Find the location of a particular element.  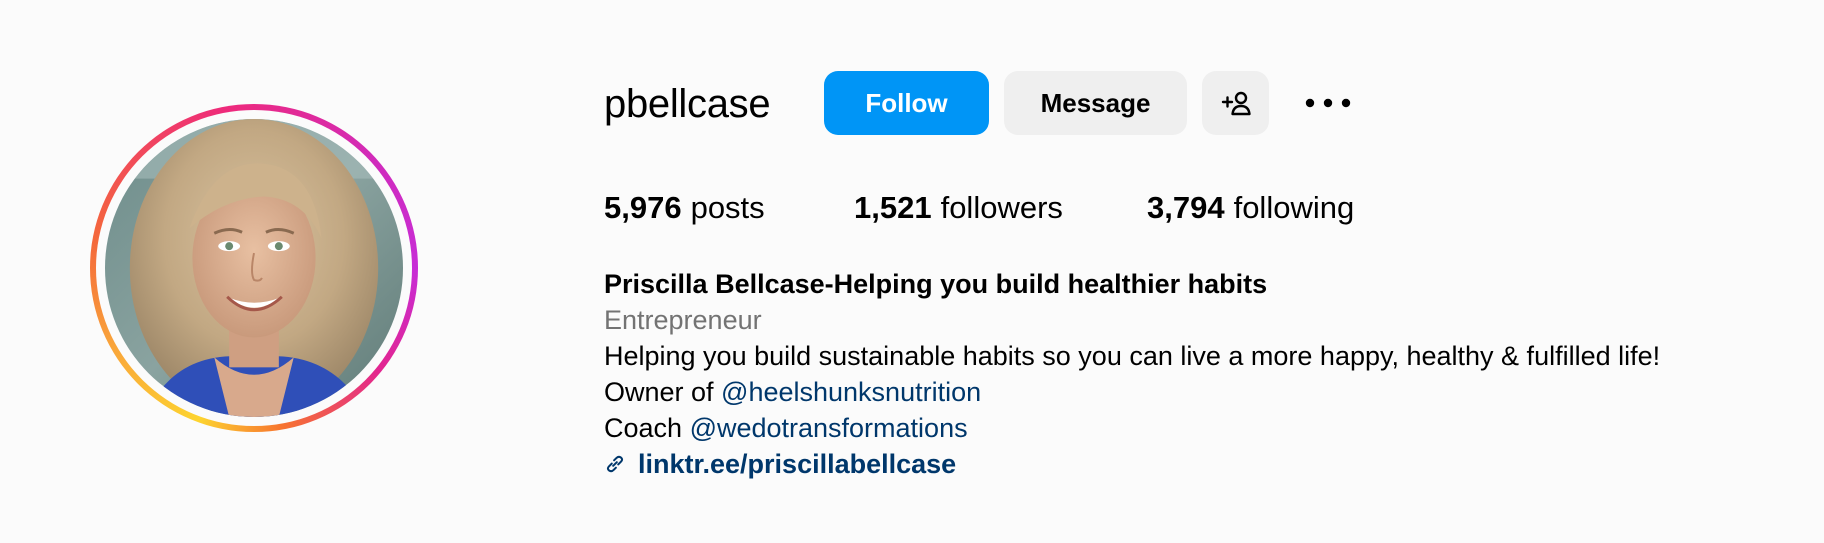

more-options-button is located at coordinates (1328, 103).